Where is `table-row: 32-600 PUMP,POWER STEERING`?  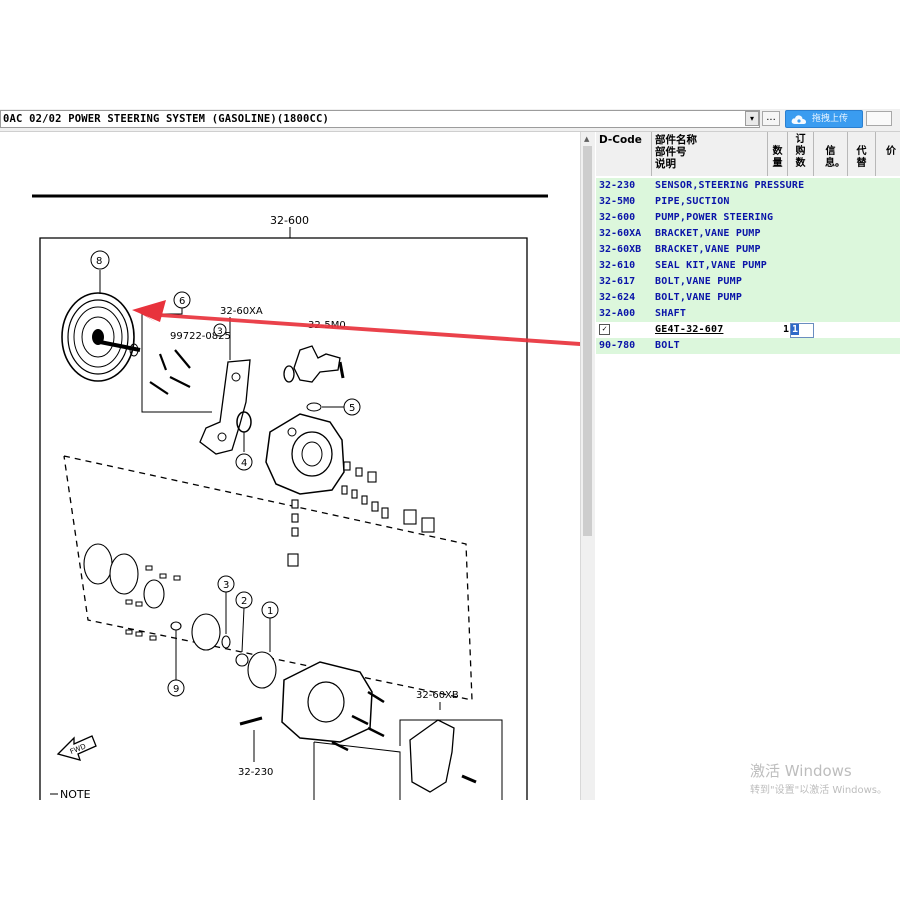 table-row: 32-600 PUMP,POWER STEERING is located at coordinates (748, 218).